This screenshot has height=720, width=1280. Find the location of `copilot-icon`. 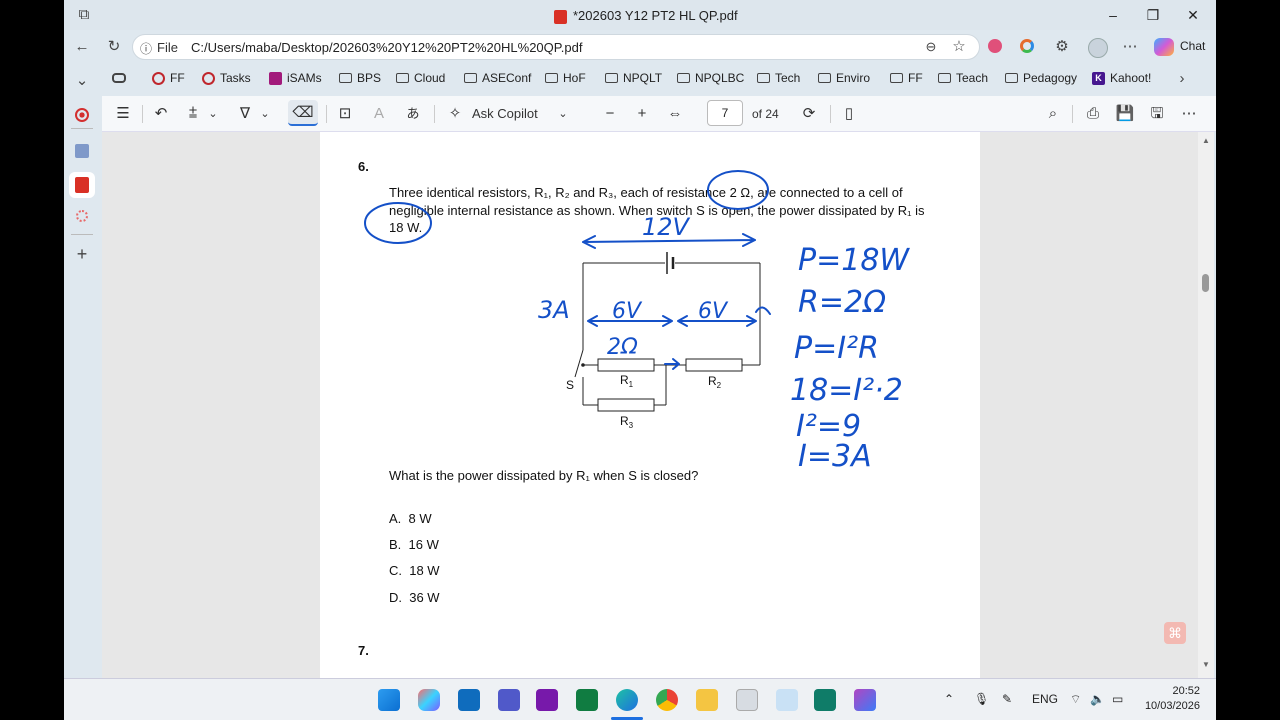

copilot-icon is located at coordinates (1164, 47).